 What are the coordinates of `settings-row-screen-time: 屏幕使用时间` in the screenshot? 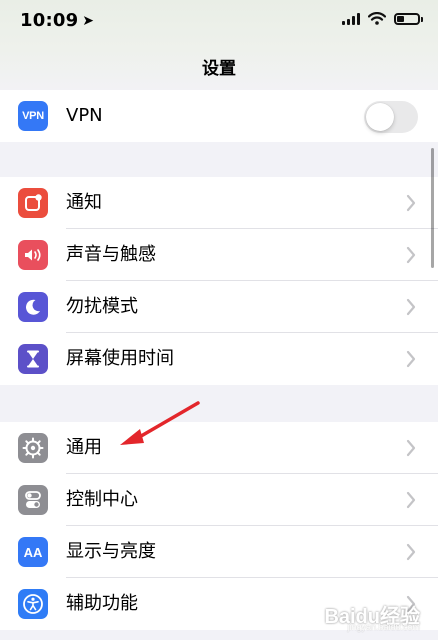 It's located at (219, 359).